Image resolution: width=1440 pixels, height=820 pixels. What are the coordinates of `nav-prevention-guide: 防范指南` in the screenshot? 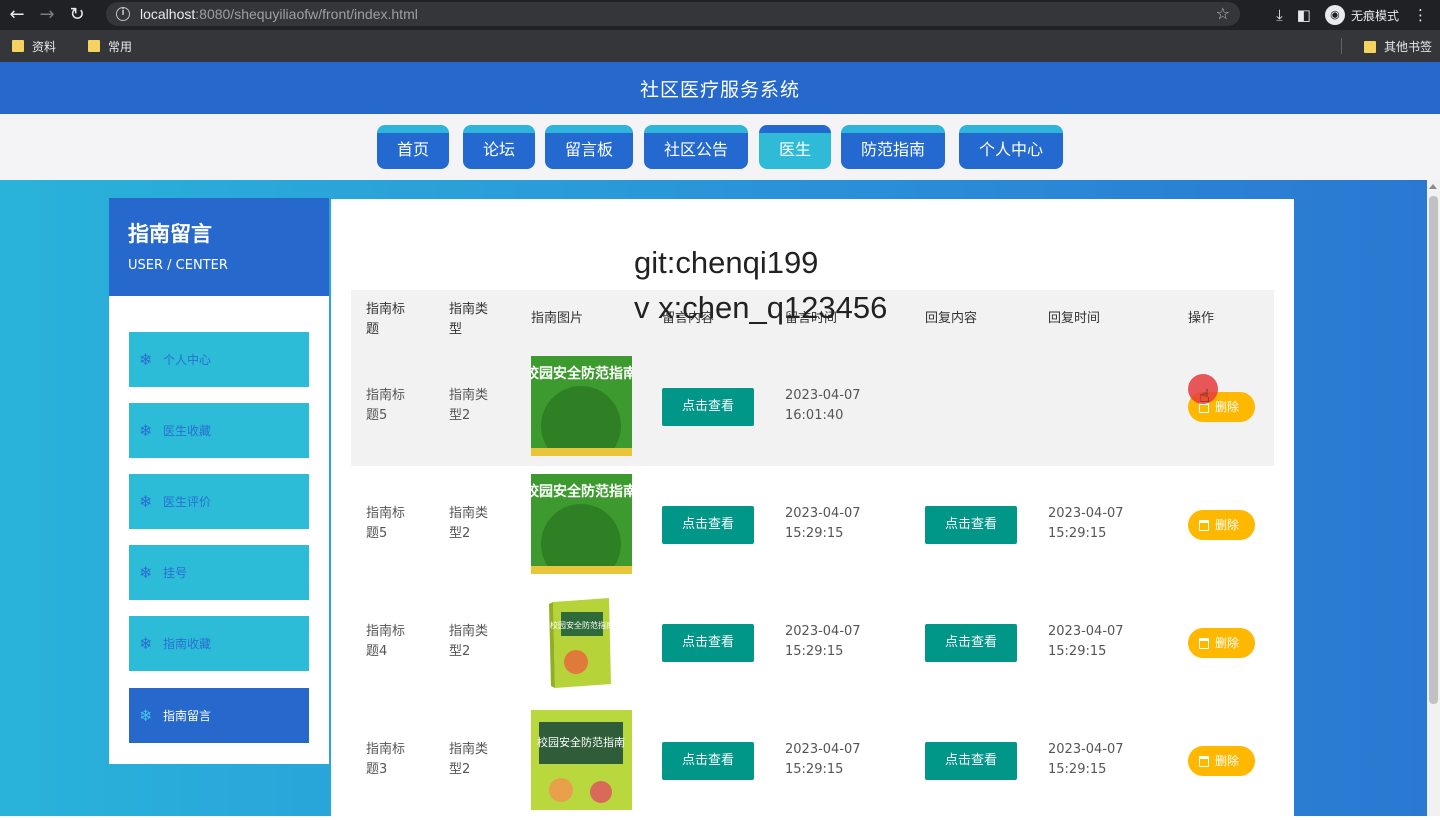 It's located at (893, 147).